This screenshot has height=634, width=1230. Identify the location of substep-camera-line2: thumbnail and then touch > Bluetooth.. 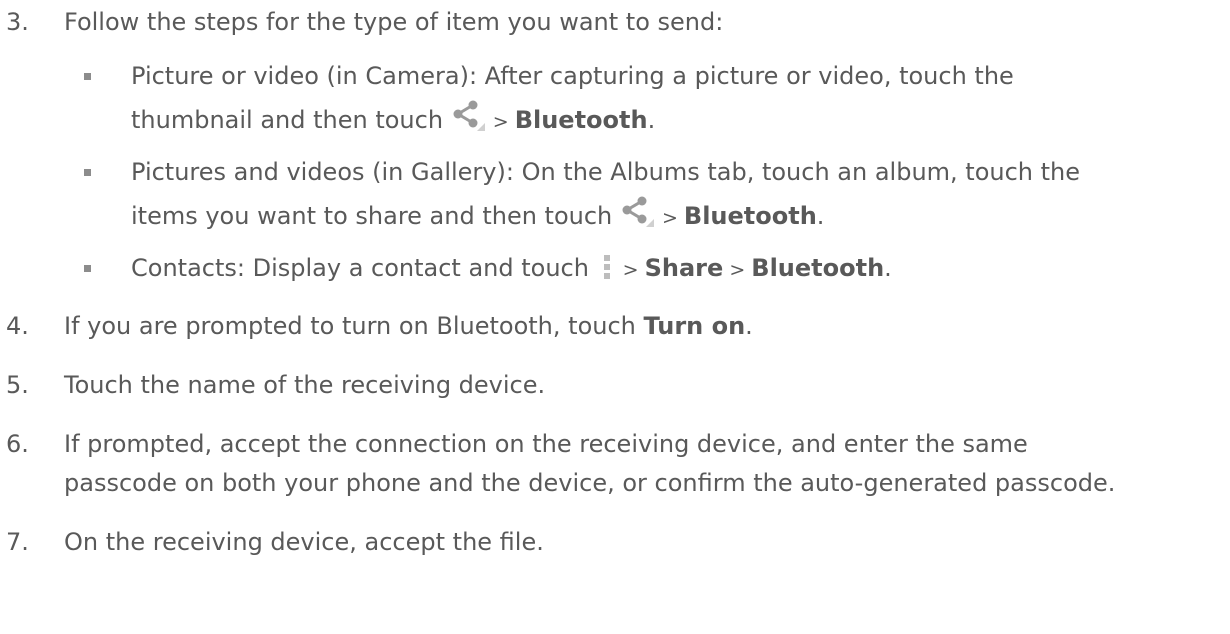
(393, 120).